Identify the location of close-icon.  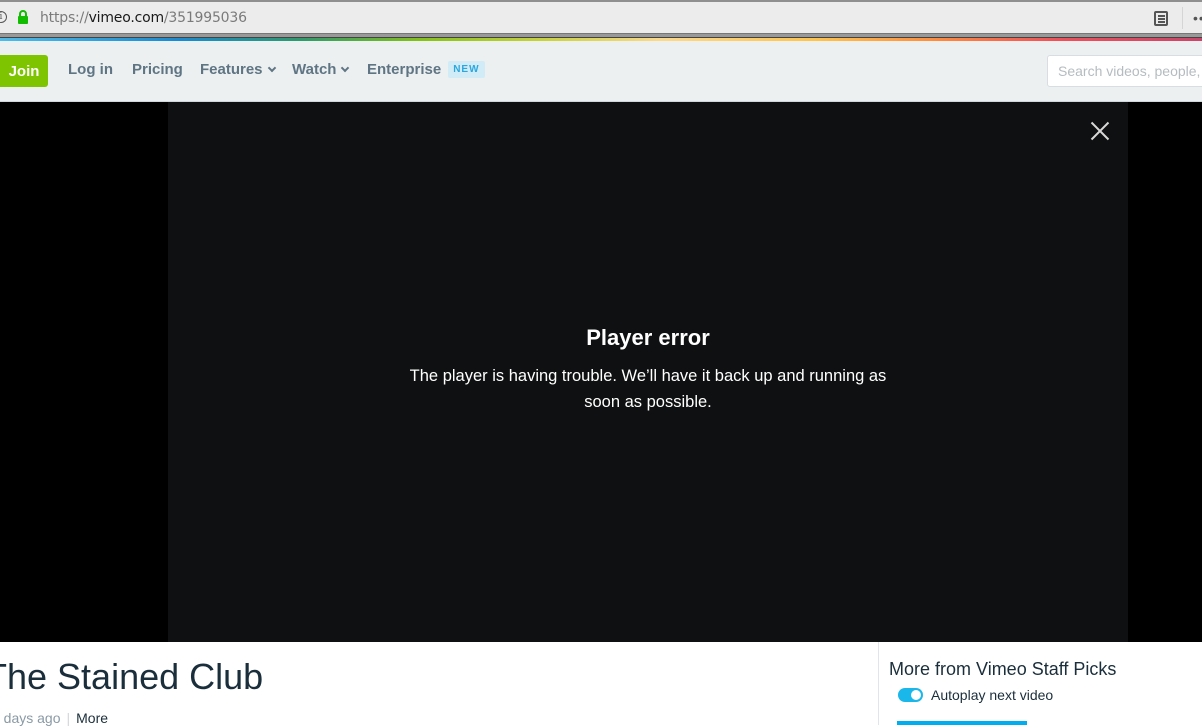
(1100, 131).